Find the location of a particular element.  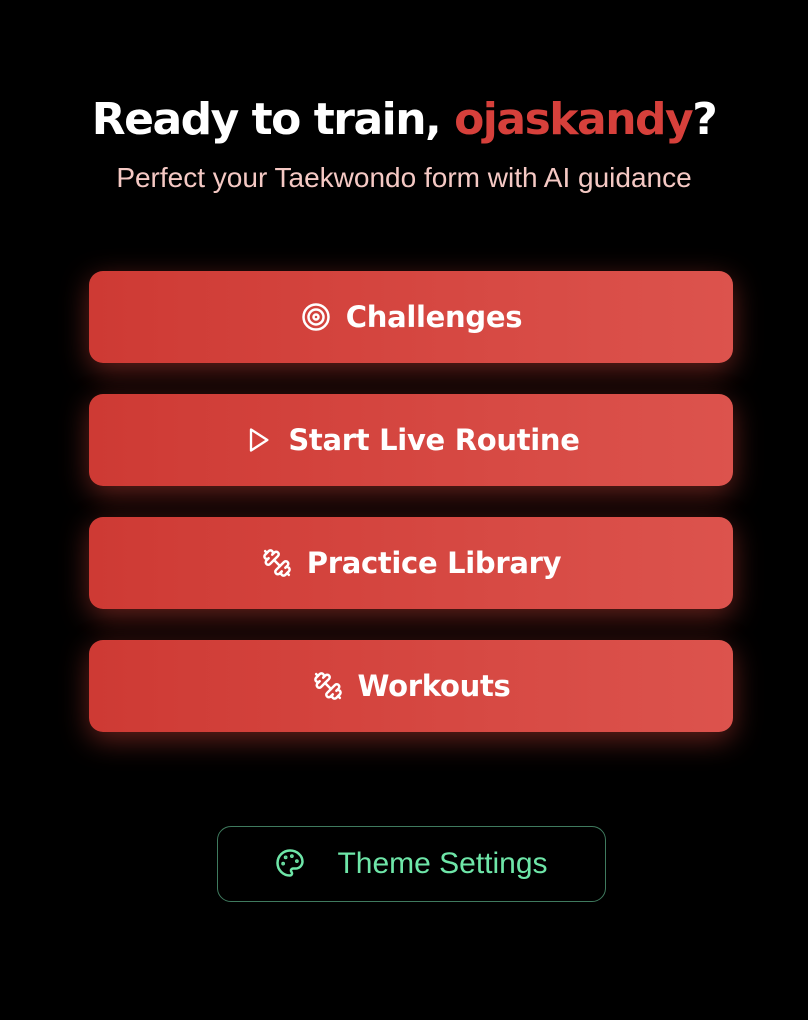

start-live-routine-label: Start Live Routine is located at coordinates (434, 440).